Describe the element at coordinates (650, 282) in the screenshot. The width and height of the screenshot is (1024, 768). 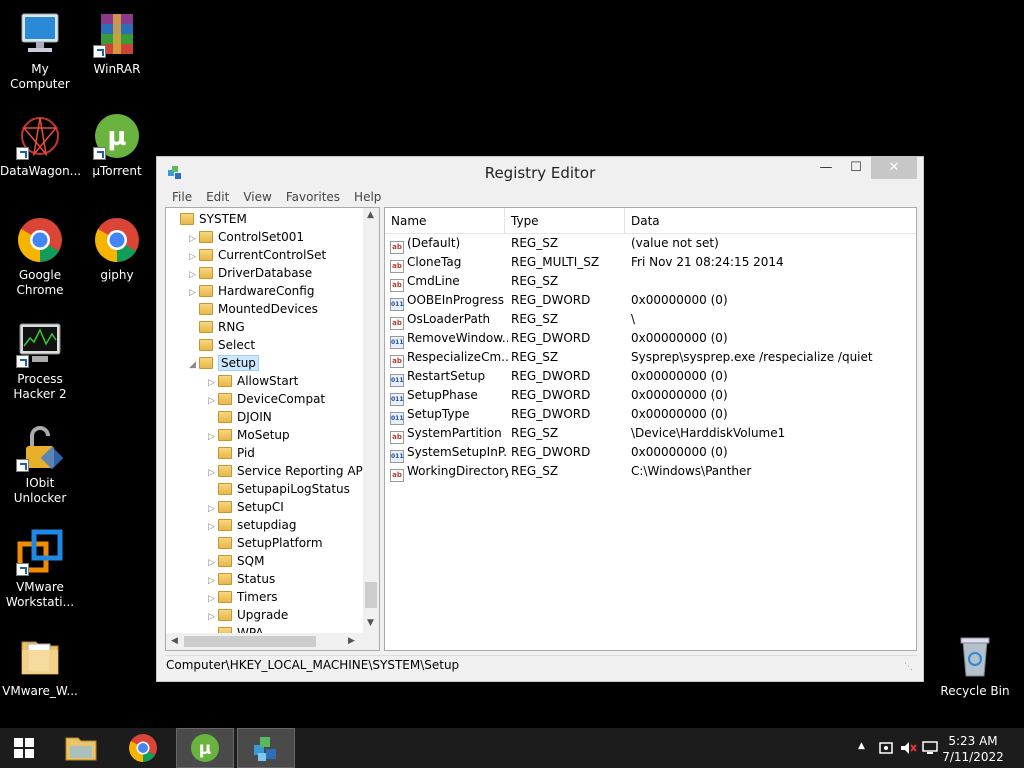
I see `value-row: ab CmdLine REG_SZ` at that location.